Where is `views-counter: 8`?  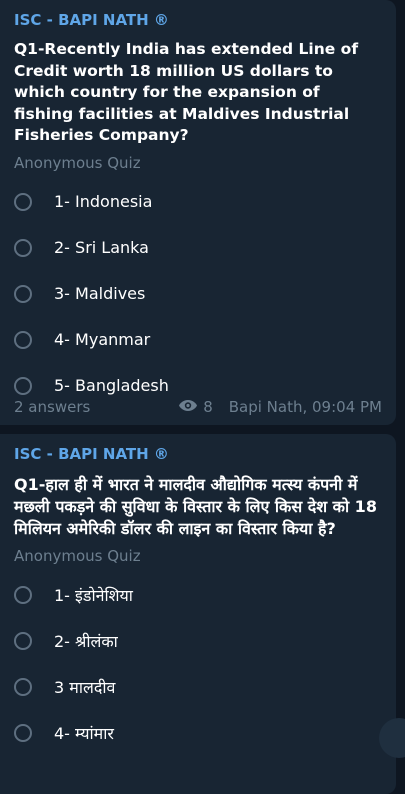 views-counter: 8 is located at coordinates (195, 407).